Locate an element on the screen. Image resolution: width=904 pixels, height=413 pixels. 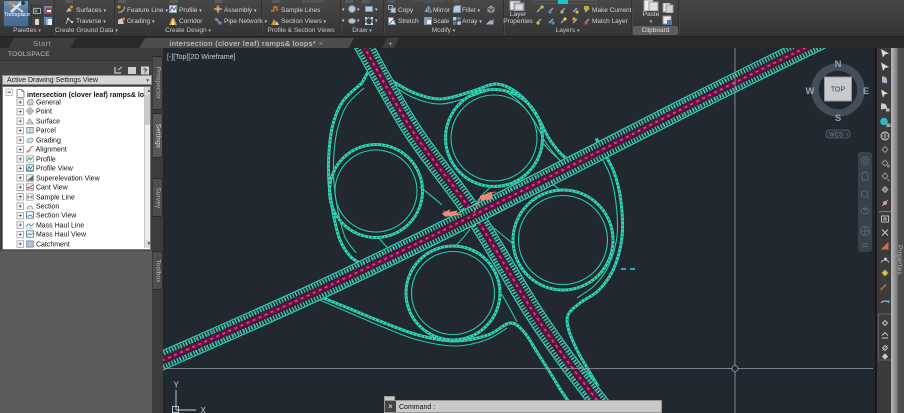
svg-text: TOP is located at coordinates (838, 90).